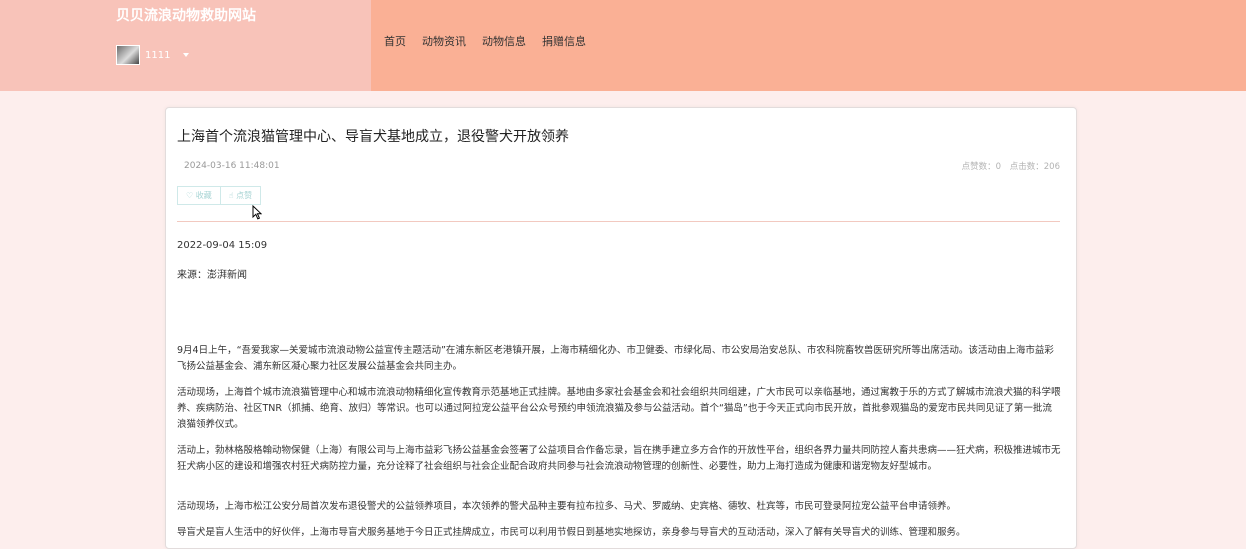  What do you see at coordinates (1008, 166) in the screenshot?
I see `article-stats: 点赞数：0 点击数：206` at bounding box center [1008, 166].